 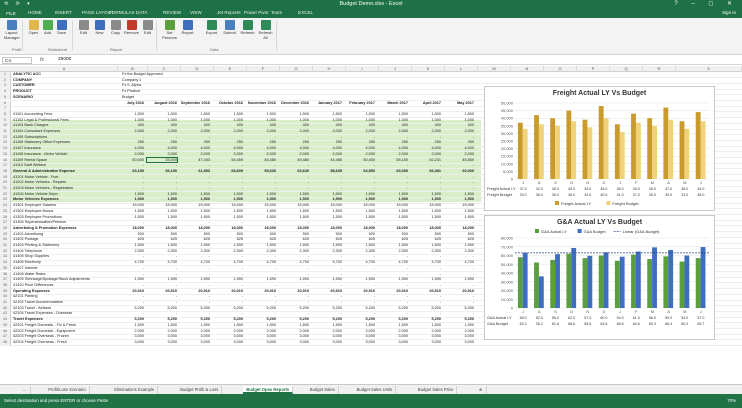 I want to click on ribbon-tab: DATA, so click(x=142, y=12).